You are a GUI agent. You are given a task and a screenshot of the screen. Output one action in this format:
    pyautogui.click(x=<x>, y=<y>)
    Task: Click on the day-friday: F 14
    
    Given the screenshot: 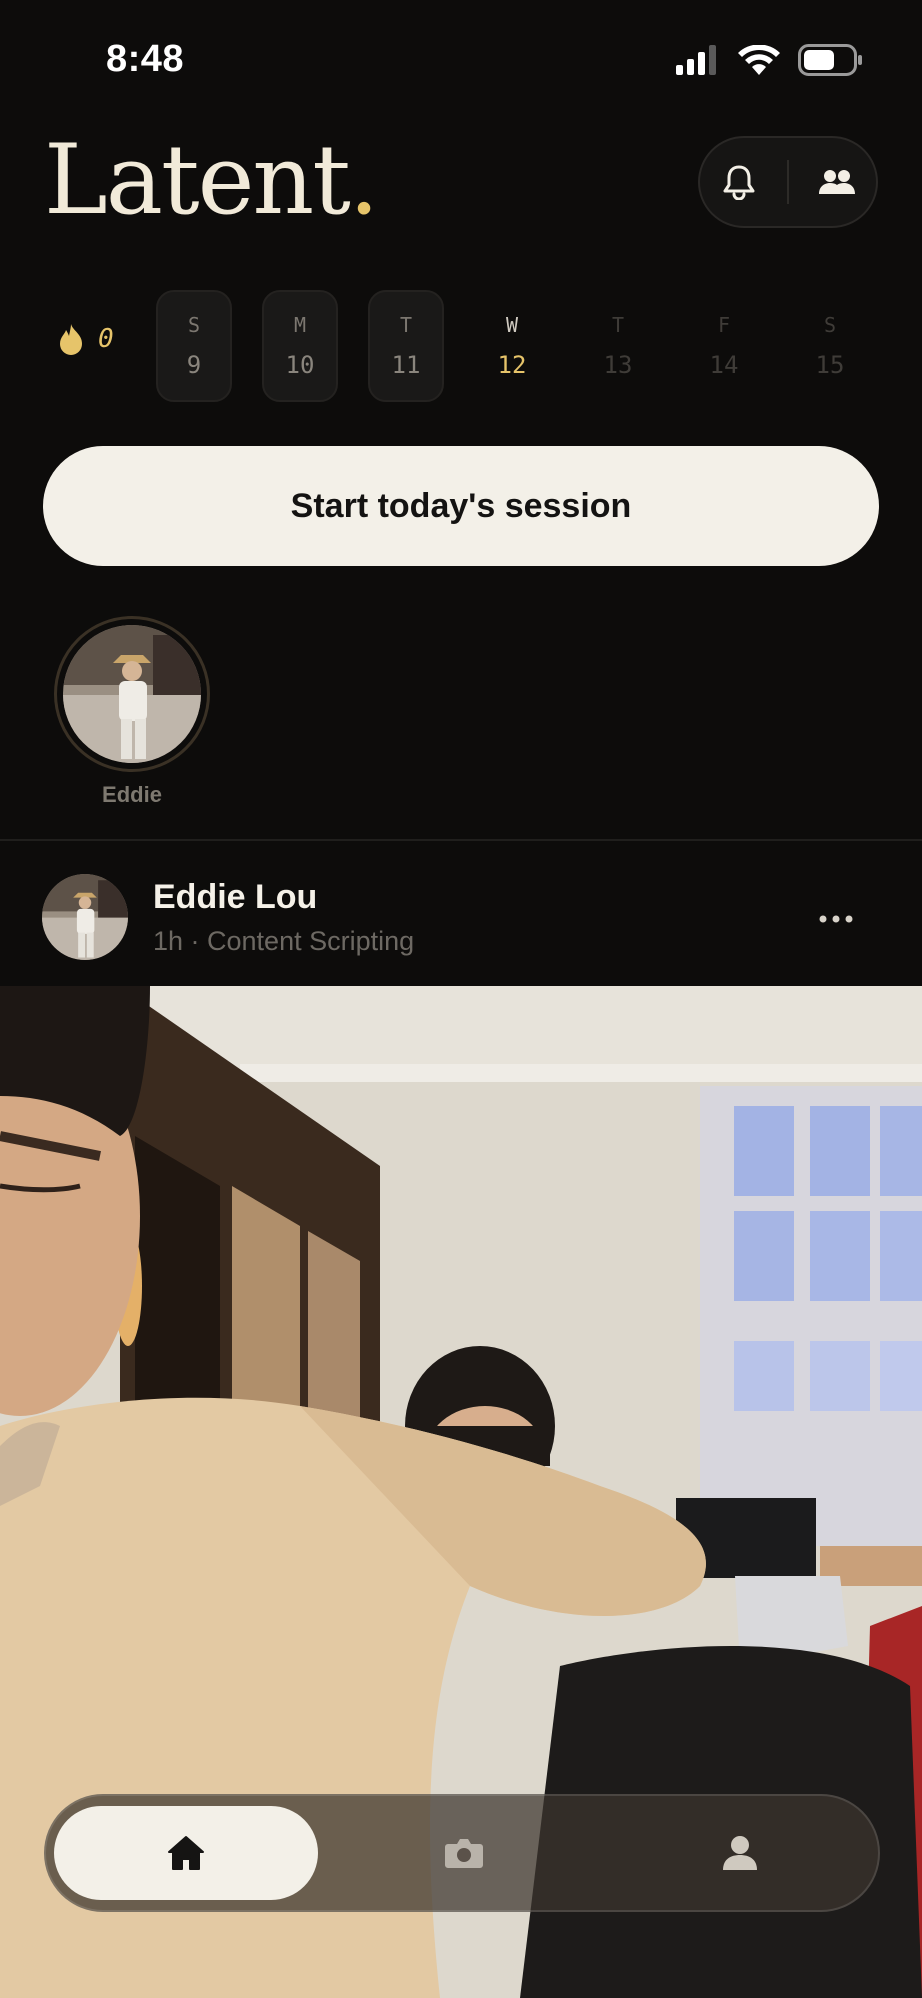 What is the action you would take?
    pyautogui.click(x=724, y=346)
    